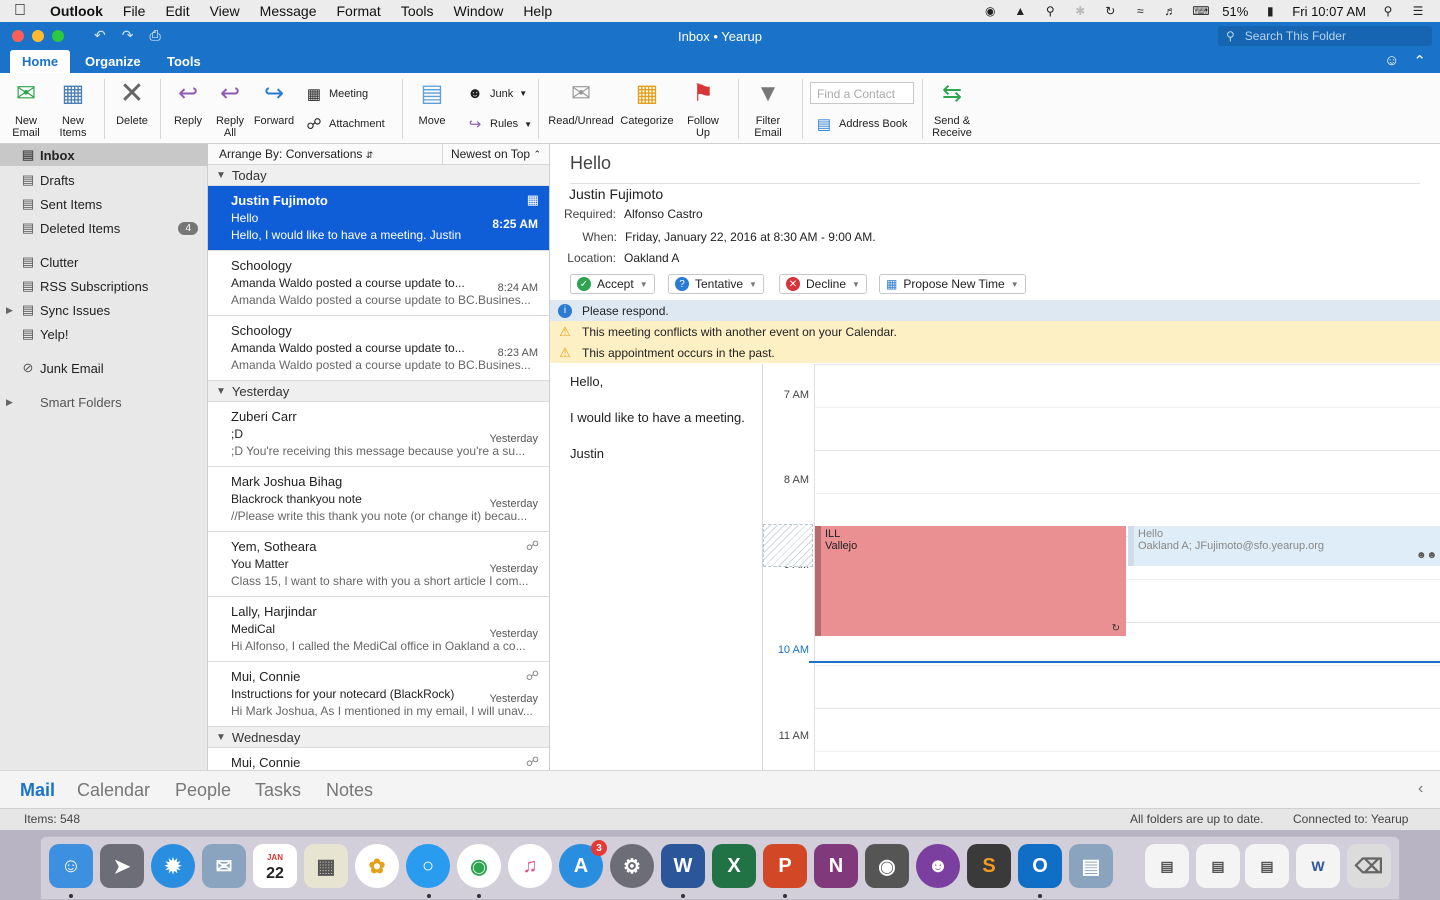 Image resolution: width=1440 pixels, height=900 pixels. Describe the element at coordinates (26, 109) in the screenshot. I see `new-email-button: ✉ New Email` at that location.